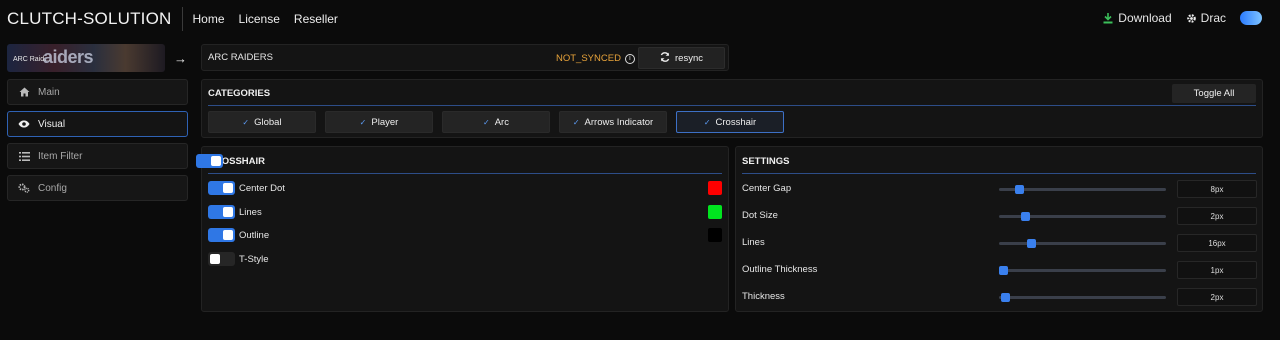 This screenshot has width=1280, height=340. I want to click on center-dot-color-swatch, so click(715, 188).